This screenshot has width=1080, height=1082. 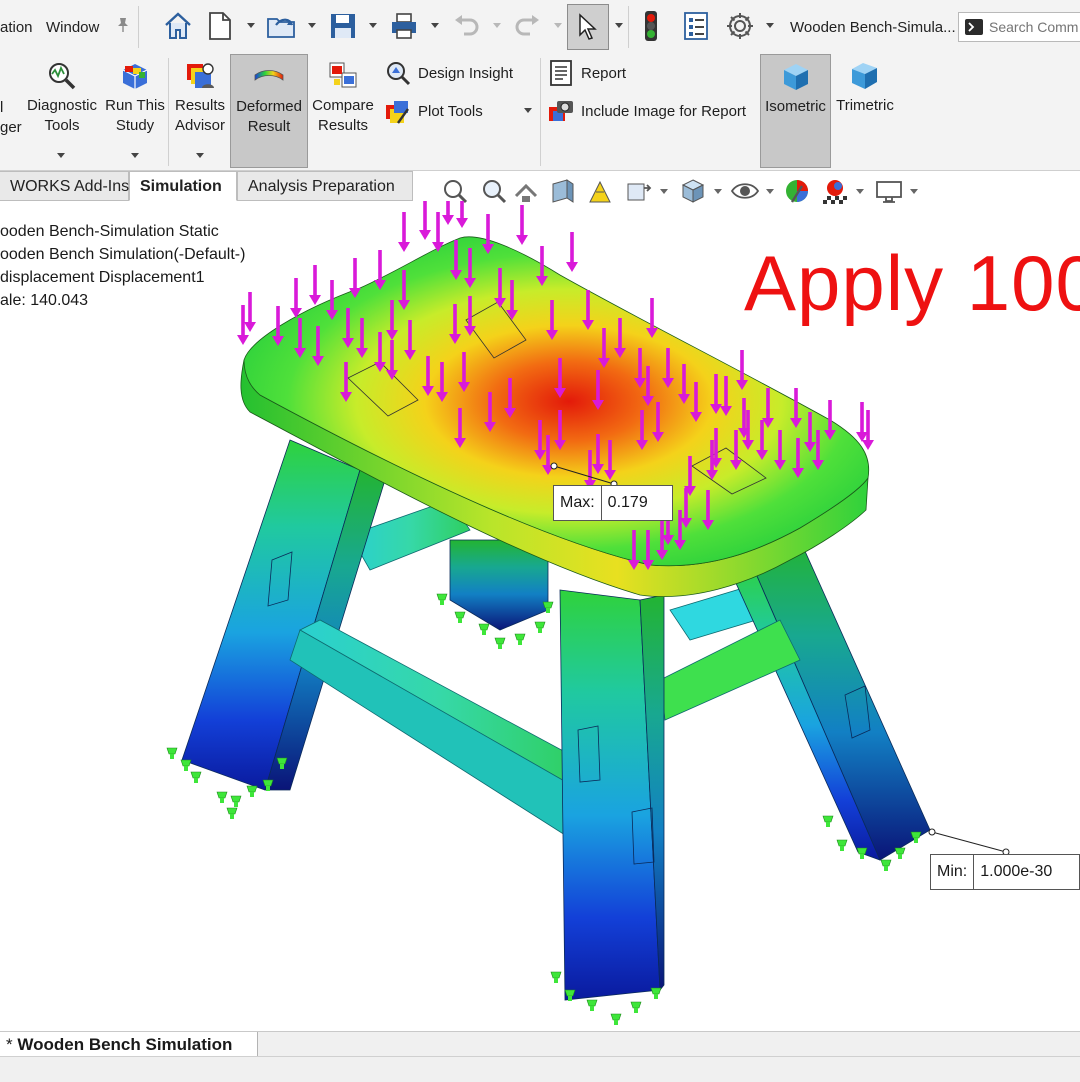 What do you see at coordinates (220, 26) in the screenshot?
I see `new-document-icon` at bounding box center [220, 26].